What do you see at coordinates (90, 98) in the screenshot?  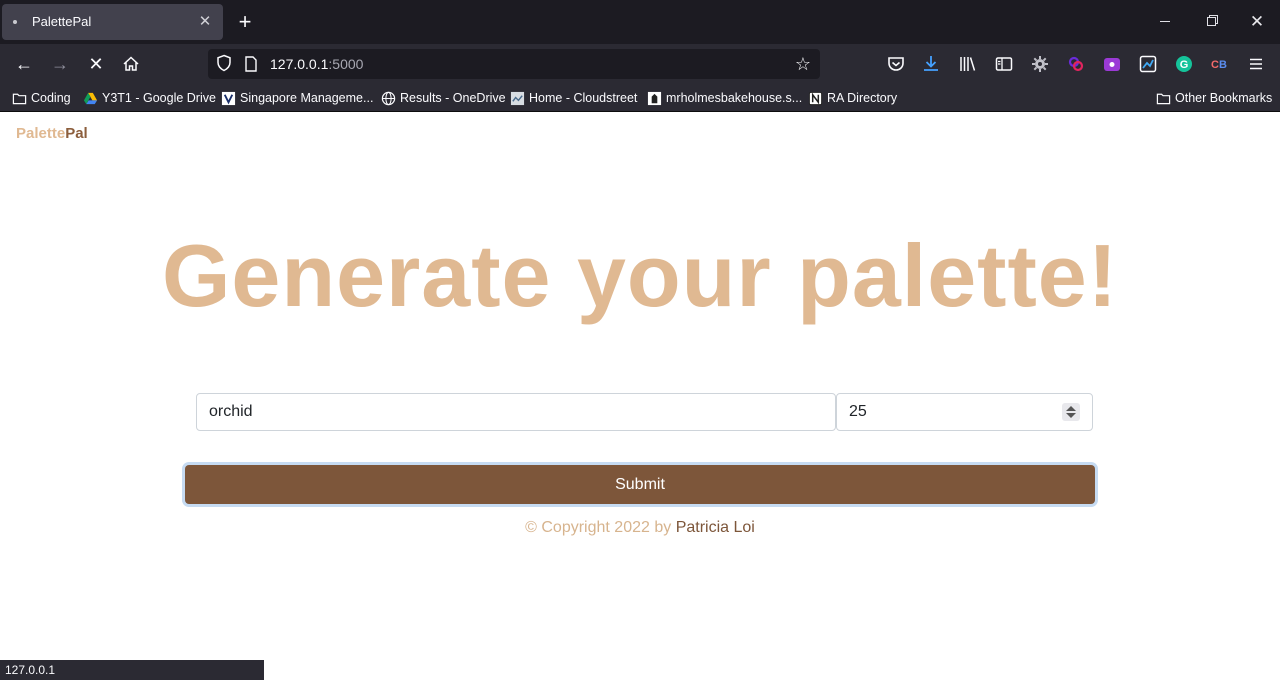 I see `google-drive-icon` at bounding box center [90, 98].